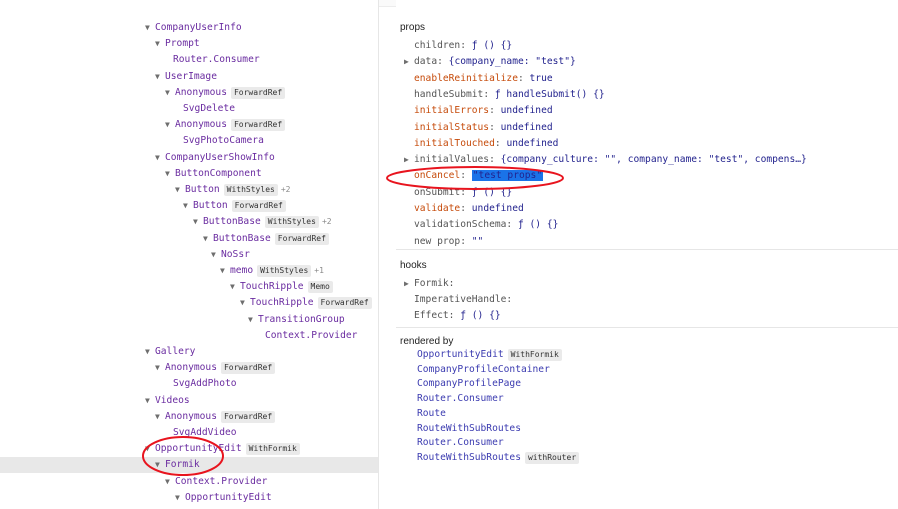 This screenshot has height=509, width=898. Describe the element at coordinates (463, 46) in the screenshot. I see `prop-row: children: ƒ () {}` at that location.